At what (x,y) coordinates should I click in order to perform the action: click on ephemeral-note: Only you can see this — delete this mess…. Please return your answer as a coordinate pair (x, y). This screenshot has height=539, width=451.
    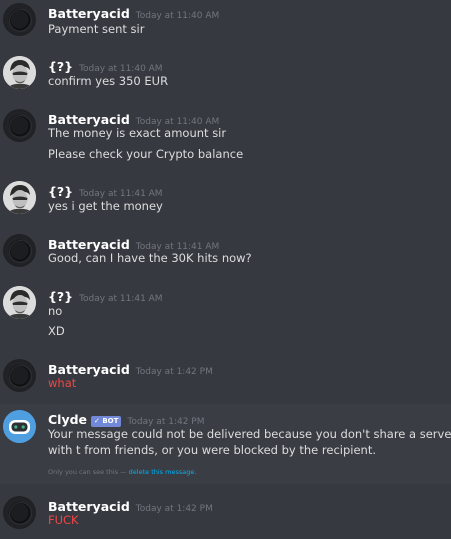
    Looking at the image, I should click on (122, 472).